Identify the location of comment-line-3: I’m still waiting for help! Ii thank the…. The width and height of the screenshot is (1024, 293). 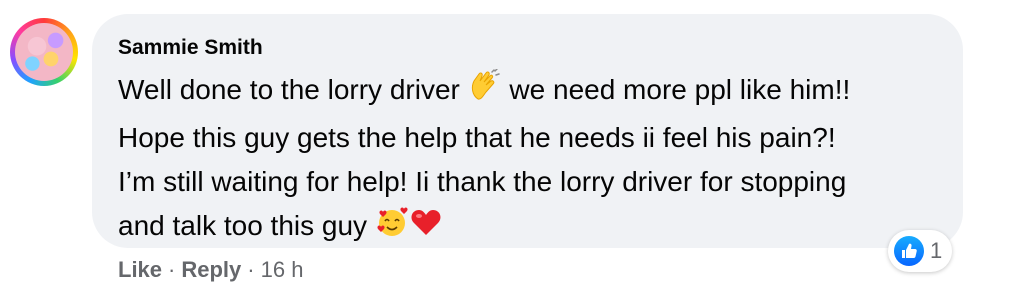
(482, 181).